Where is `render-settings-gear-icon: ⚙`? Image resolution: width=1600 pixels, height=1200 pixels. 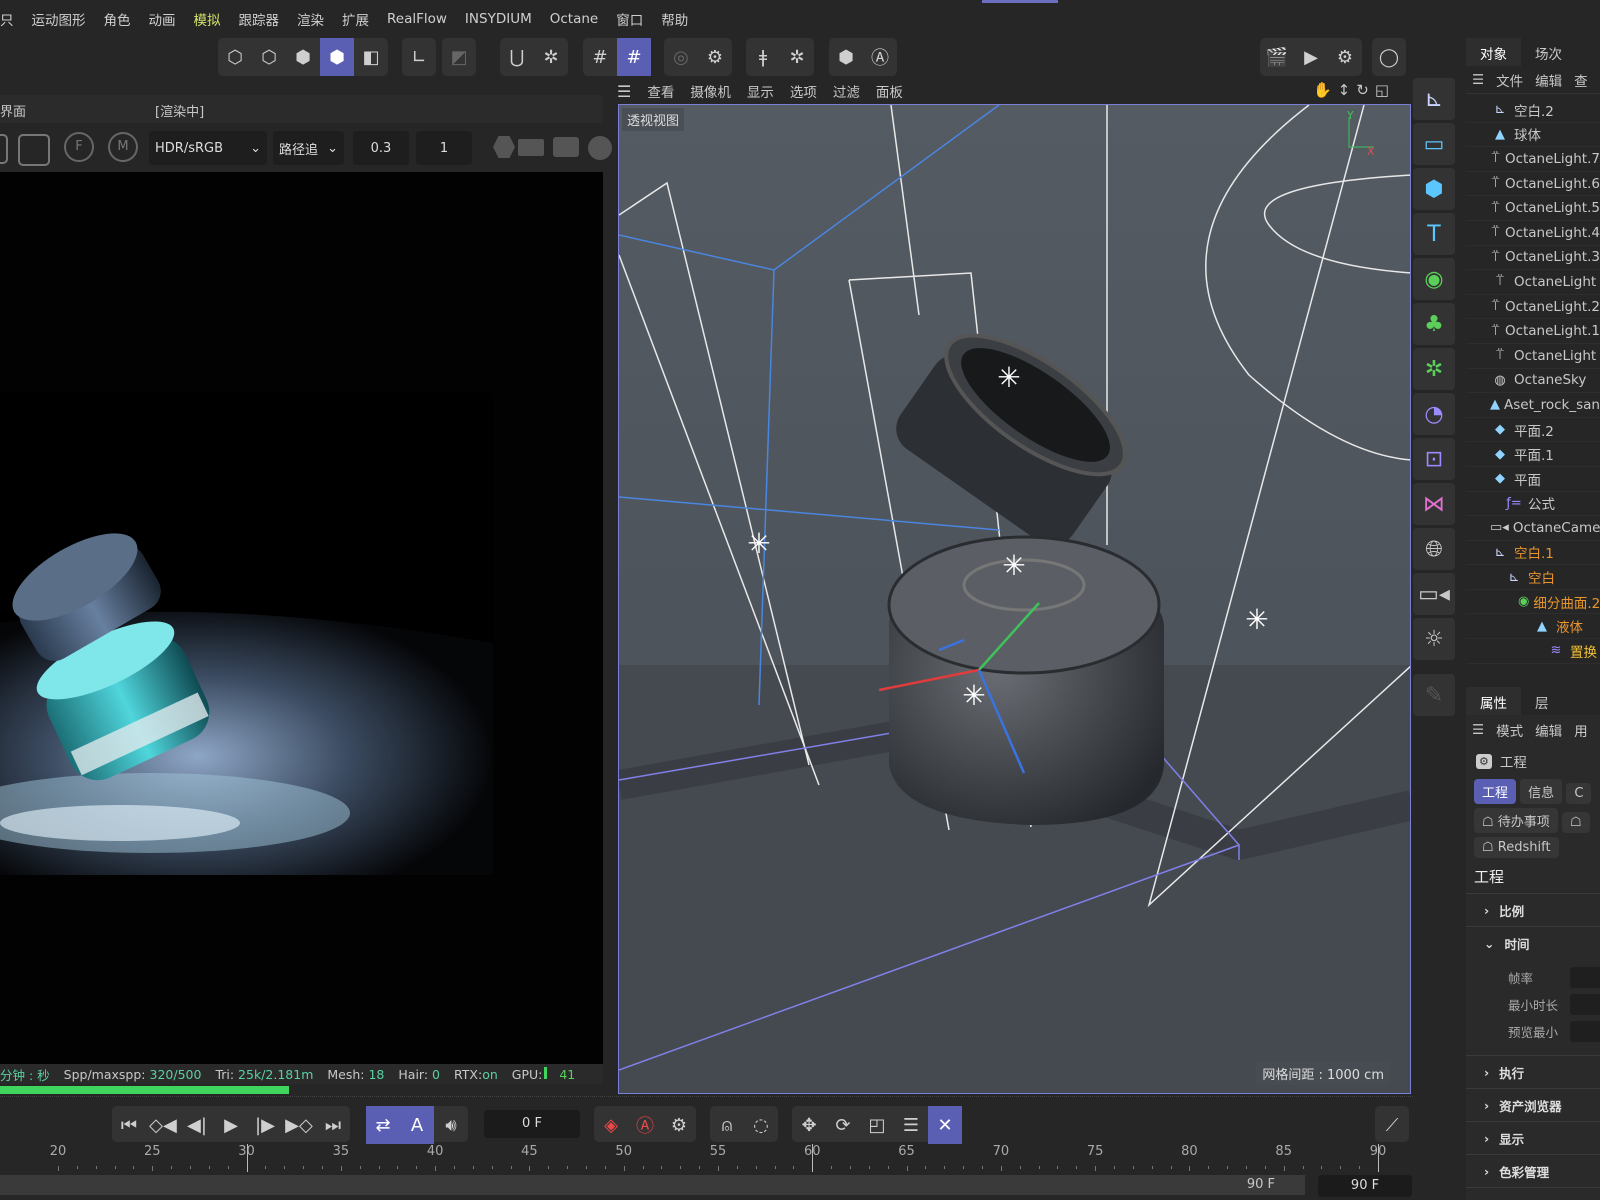
render-settings-gear-icon: ⚙ is located at coordinates (715, 57).